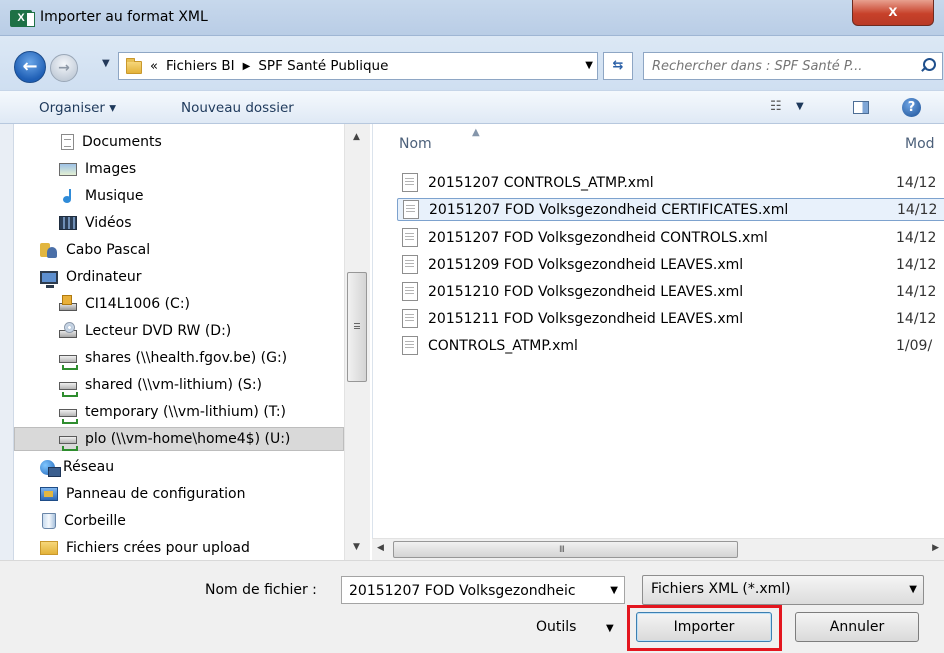 This screenshot has height=653, width=944. What do you see at coordinates (920, 144) in the screenshot?
I see `column-header-modified: Mod` at bounding box center [920, 144].